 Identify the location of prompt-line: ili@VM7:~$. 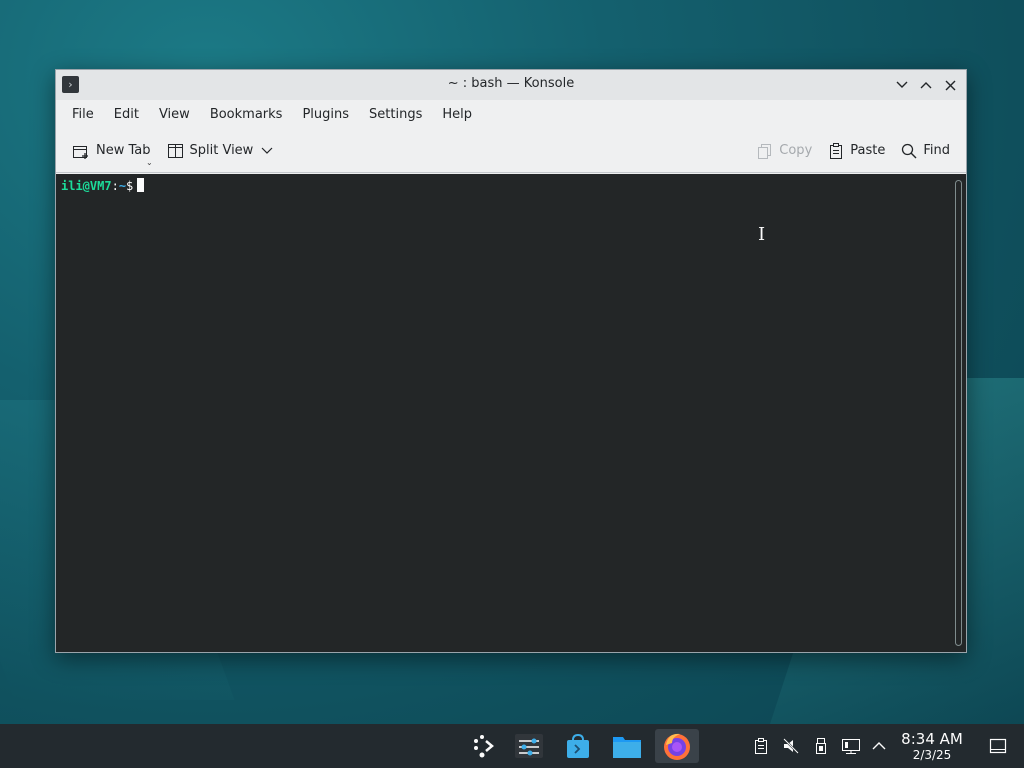
(103, 185).